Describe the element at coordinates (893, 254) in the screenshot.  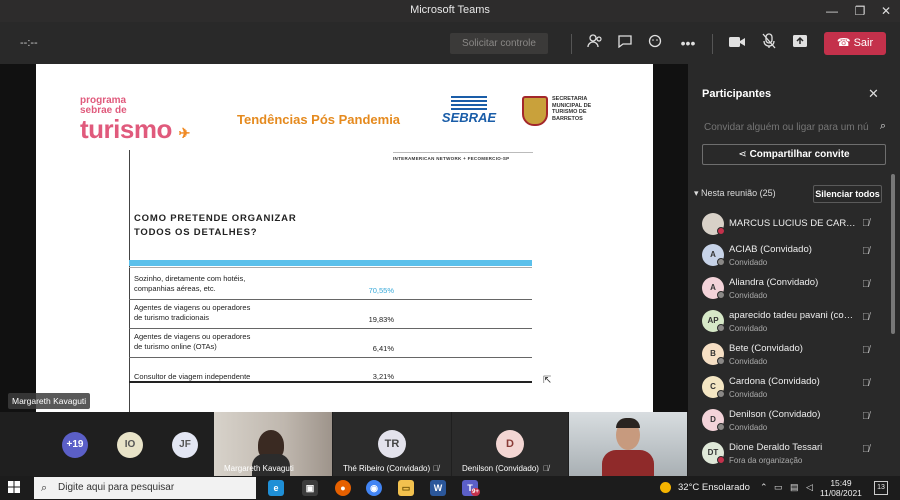
I see `panel-scrollbar` at that location.